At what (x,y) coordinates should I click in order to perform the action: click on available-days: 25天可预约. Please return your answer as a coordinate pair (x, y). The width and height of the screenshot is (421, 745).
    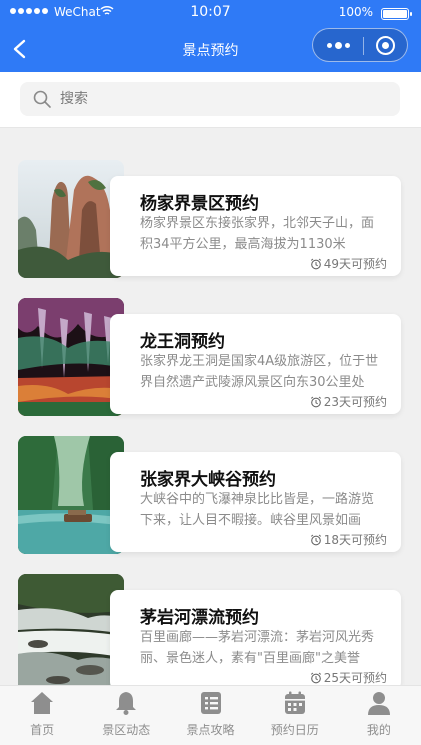
    Looking at the image, I should click on (348, 677).